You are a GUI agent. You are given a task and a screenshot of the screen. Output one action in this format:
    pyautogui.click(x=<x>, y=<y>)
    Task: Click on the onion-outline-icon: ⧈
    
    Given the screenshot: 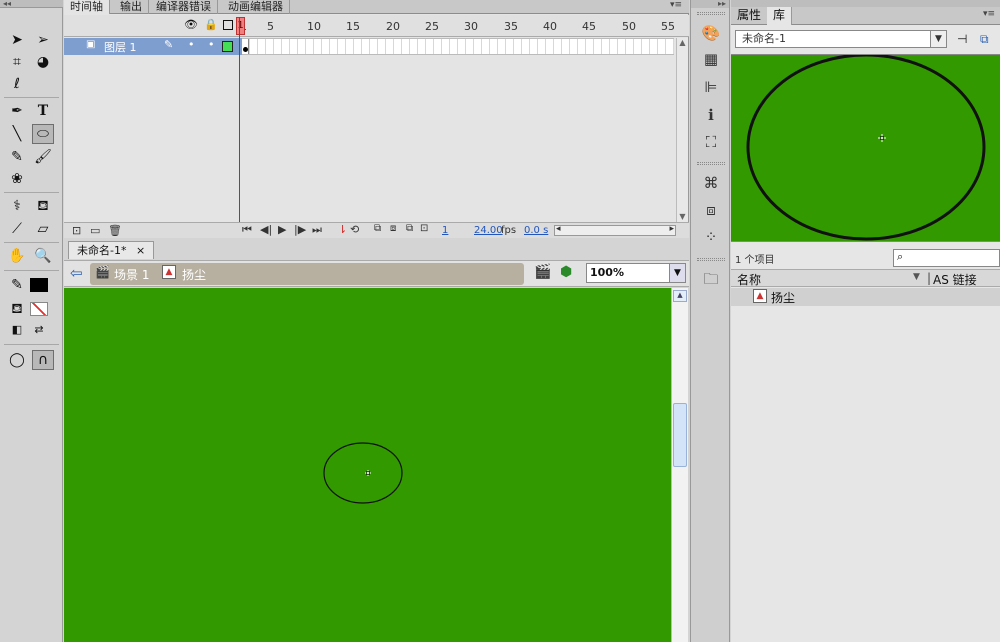 What is the action you would take?
    pyautogui.click(x=393, y=228)
    